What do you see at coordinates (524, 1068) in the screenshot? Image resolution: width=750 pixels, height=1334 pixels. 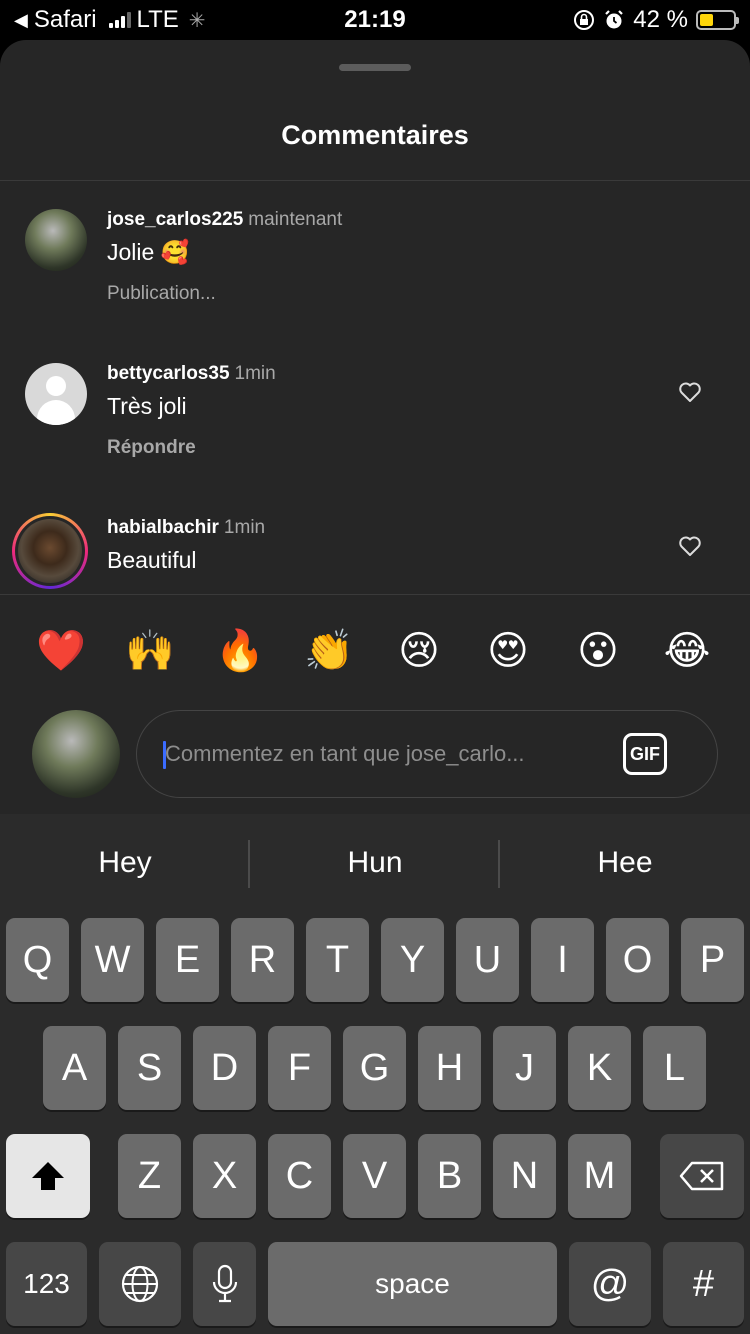 I see `key-j: J` at bounding box center [524, 1068].